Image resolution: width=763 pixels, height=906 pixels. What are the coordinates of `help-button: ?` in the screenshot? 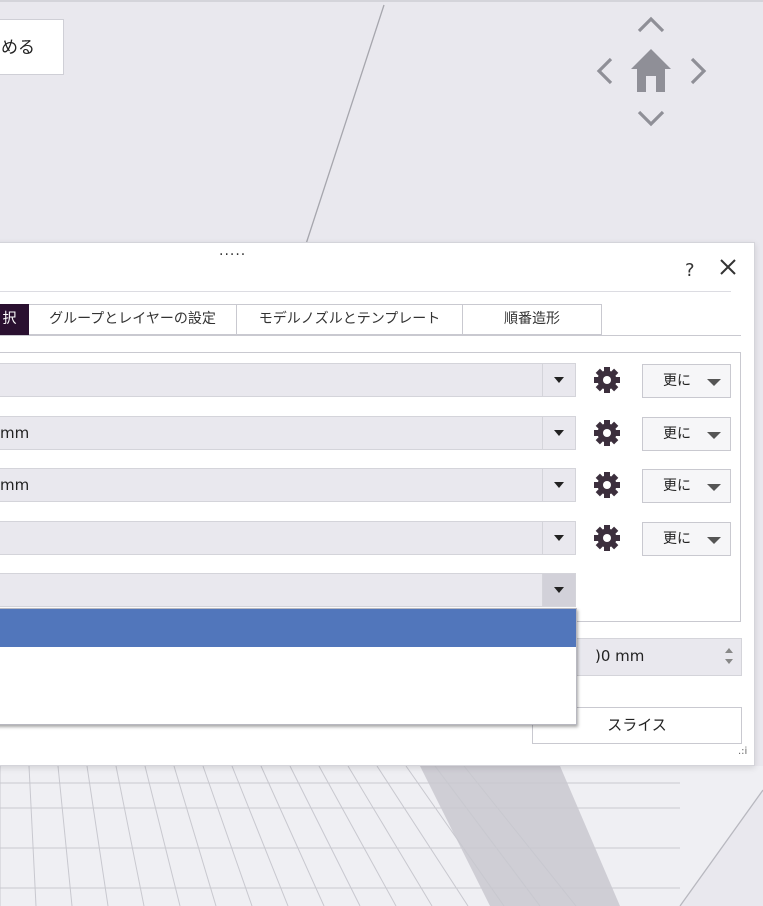 It's located at (690, 270).